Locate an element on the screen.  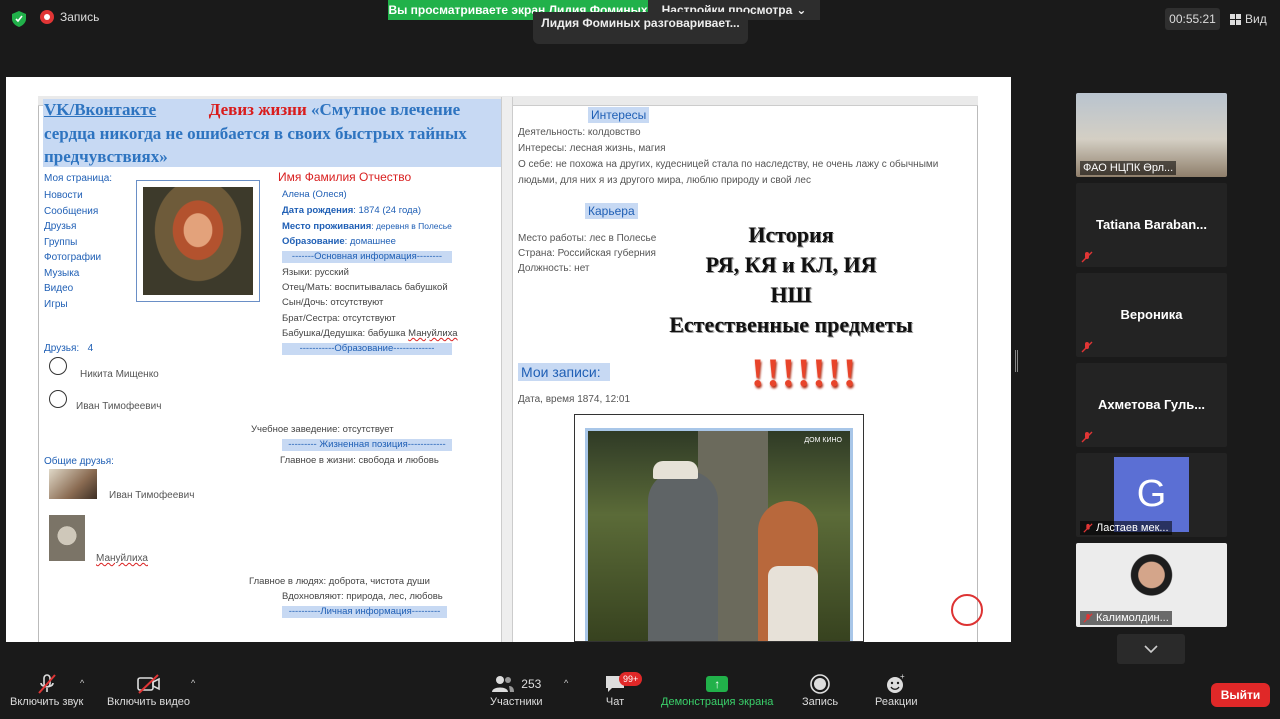
nav-item-friends: Друзья is located at coordinates (72, 227).